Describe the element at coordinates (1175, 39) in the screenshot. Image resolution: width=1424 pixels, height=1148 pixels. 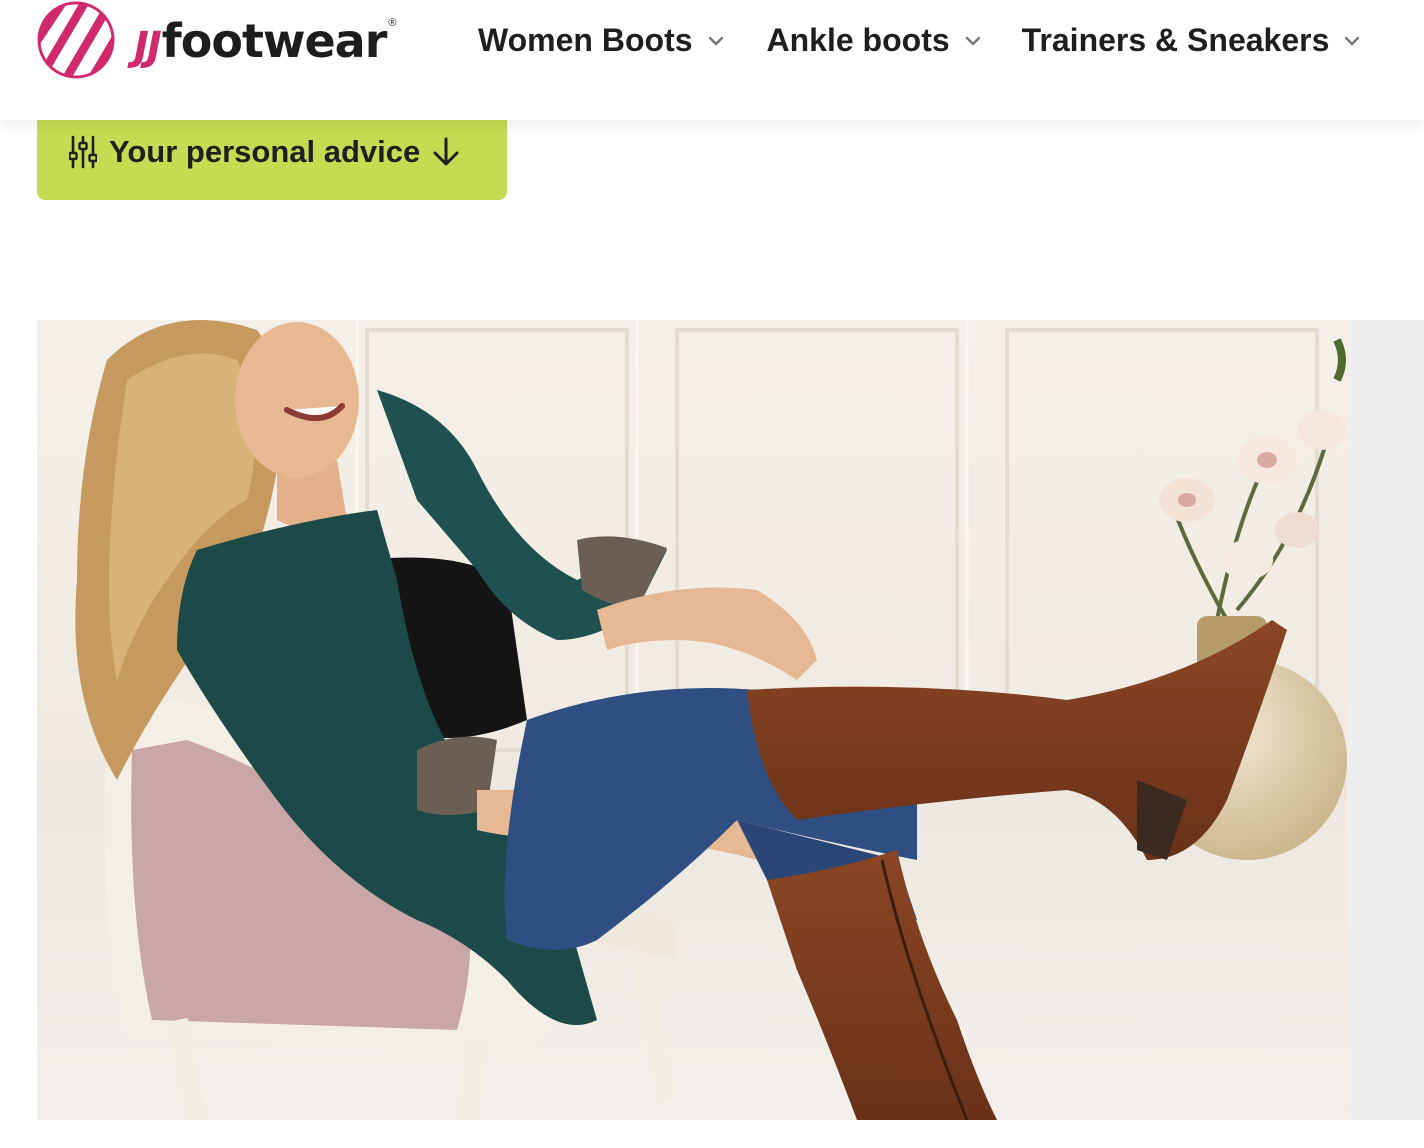
I see `nav-item-label: Trainers & Sneakers` at that location.